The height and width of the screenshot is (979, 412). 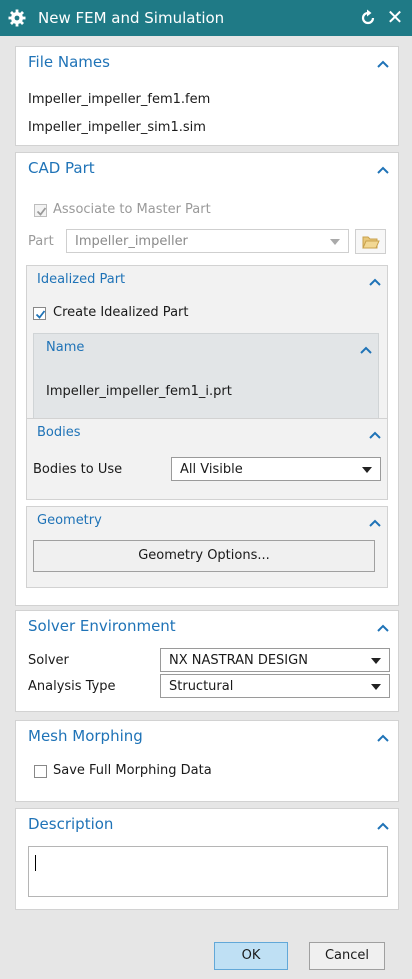 I want to click on name-subpanel: Name Impeller_impeller_fem1_i.prt, so click(x=206, y=380).